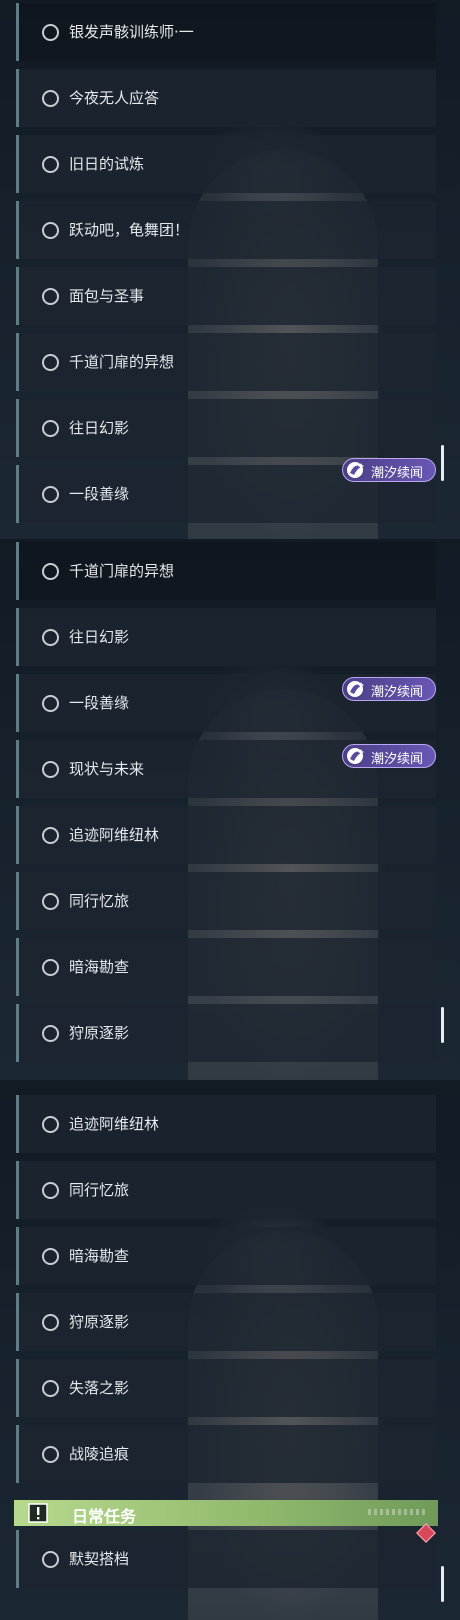  What do you see at coordinates (226, 98) in the screenshot?
I see `quest-row: 今夜无人应答` at bounding box center [226, 98].